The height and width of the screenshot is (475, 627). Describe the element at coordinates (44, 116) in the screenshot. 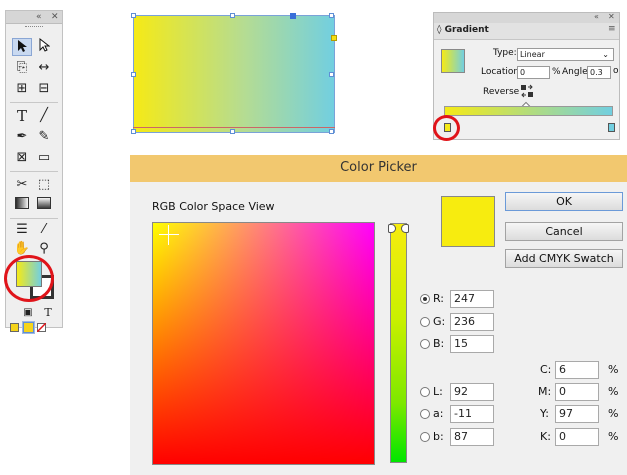

I see `line-tool-icon: ╱` at that location.